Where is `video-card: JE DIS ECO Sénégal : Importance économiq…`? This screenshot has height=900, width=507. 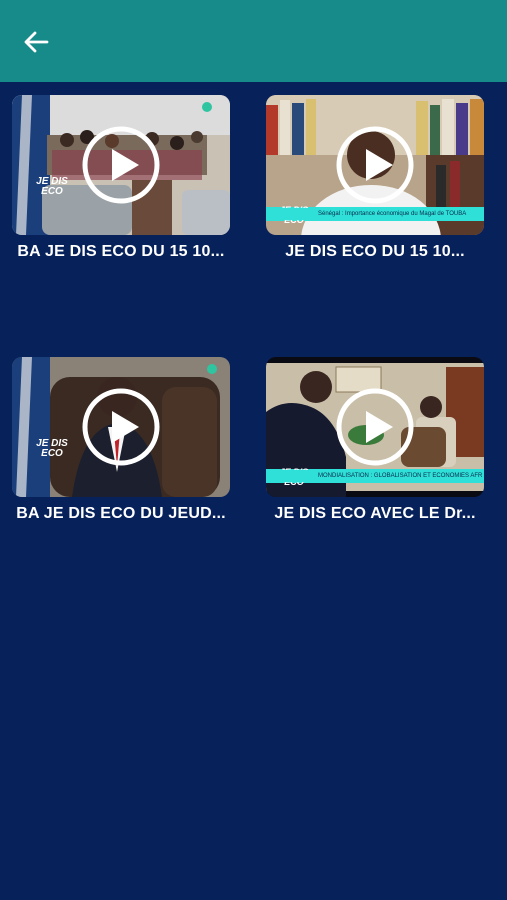
video-card: JE DIS ECO Sénégal : Importance économiq… is located at coordinates (375, 178).